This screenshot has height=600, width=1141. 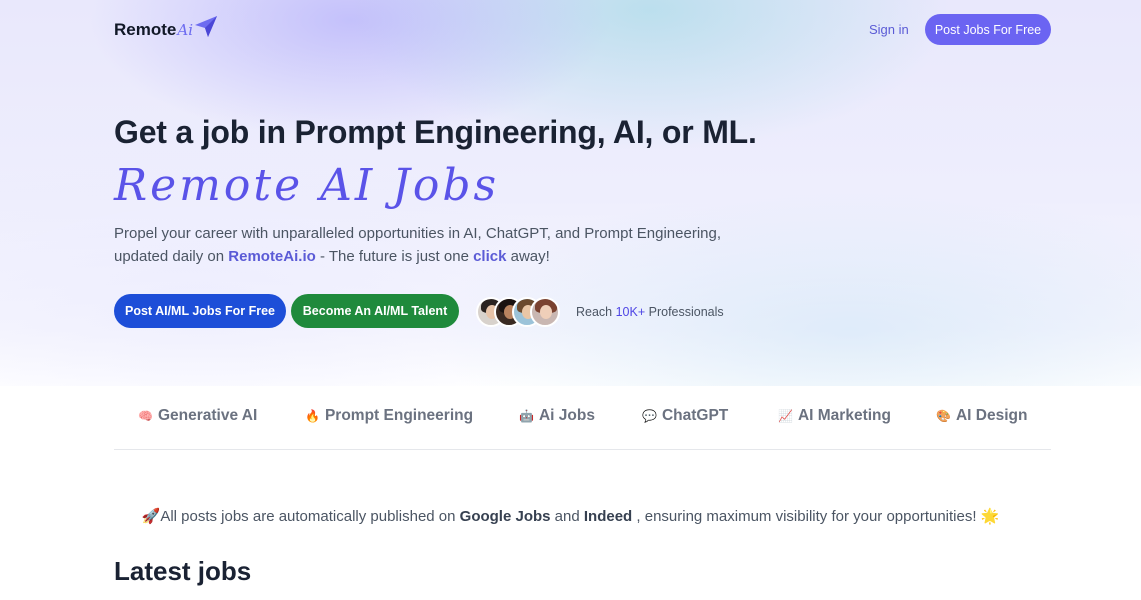 I want to click on tab-ai-design: 🎨 AI Design, so click(x=981, y=416).